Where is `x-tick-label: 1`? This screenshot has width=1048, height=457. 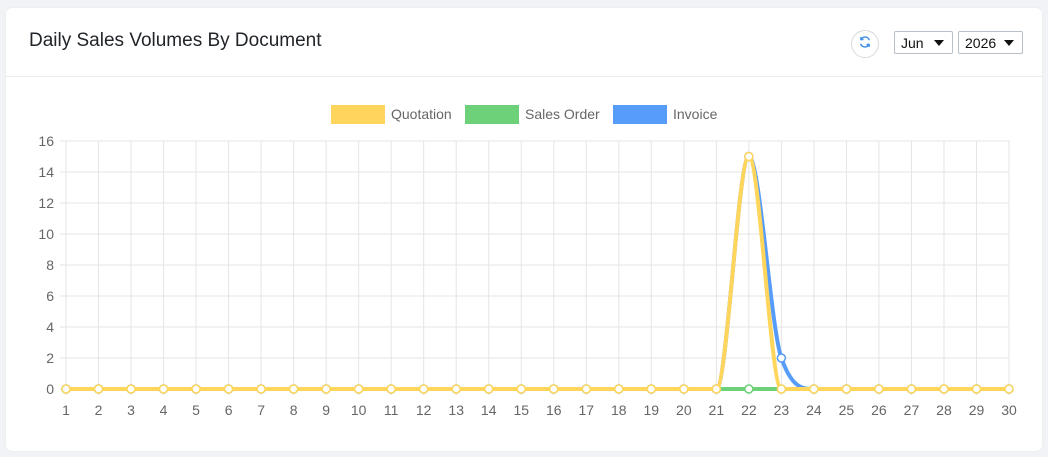 x-tick-label: 1 is located at coordinates (66, 410).